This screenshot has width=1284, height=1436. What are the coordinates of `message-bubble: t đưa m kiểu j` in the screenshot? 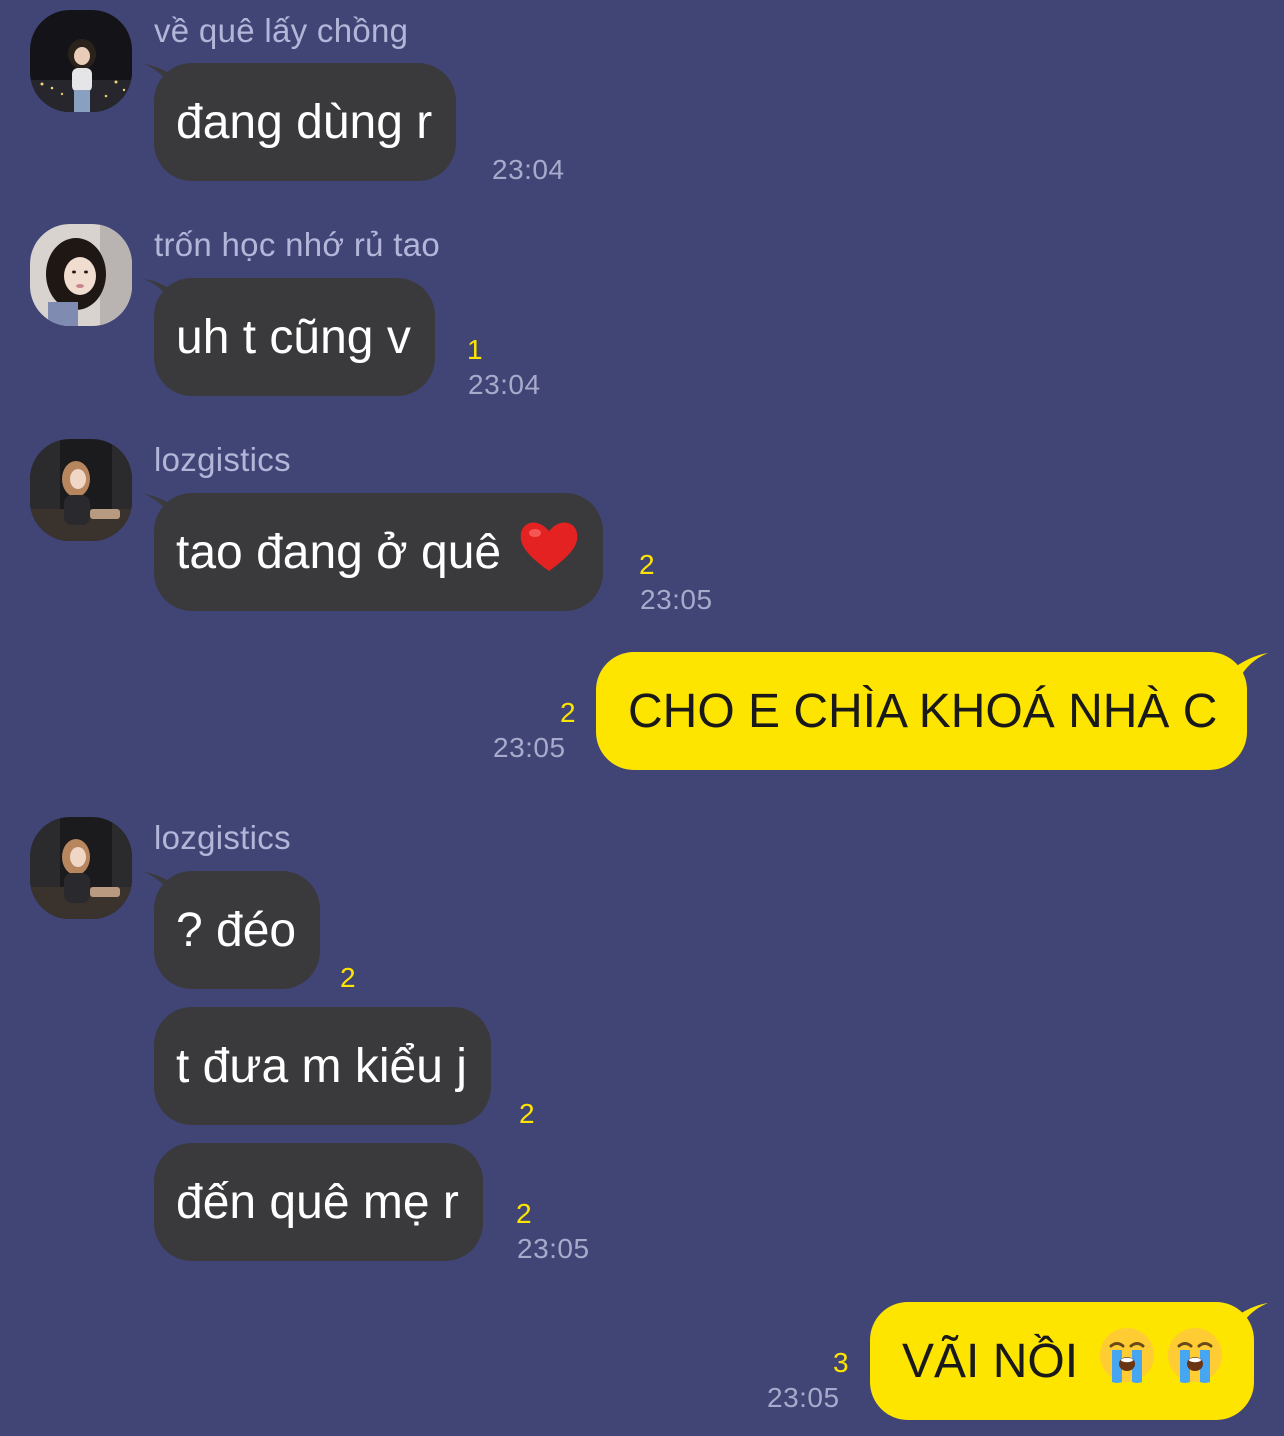 It's located at (322, 1066).